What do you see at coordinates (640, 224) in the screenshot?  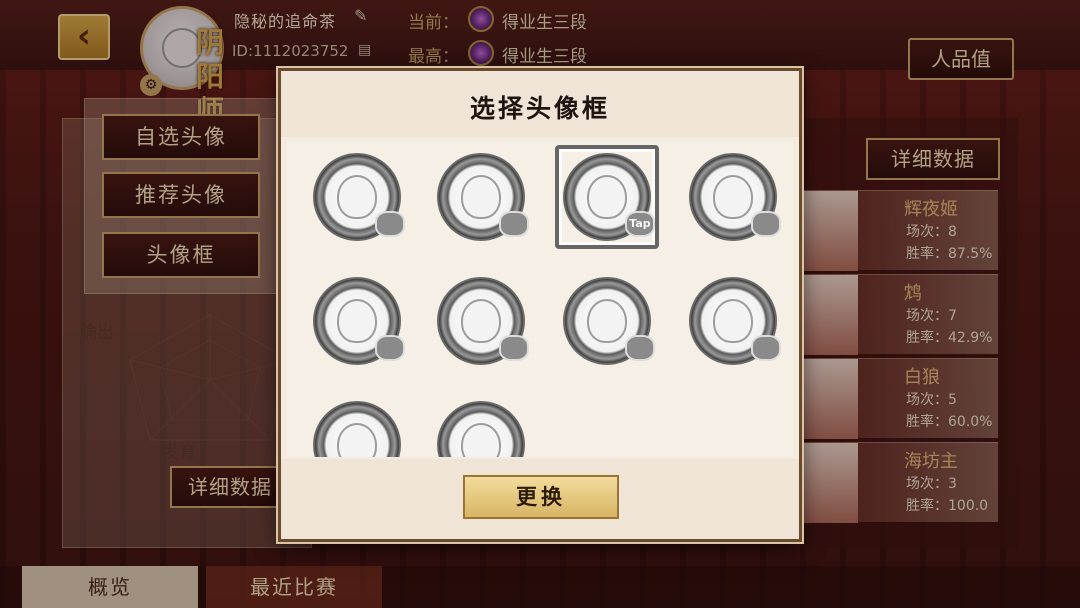 I see `taptap-badge-icon: Tap` at bounding box center [640, 224].